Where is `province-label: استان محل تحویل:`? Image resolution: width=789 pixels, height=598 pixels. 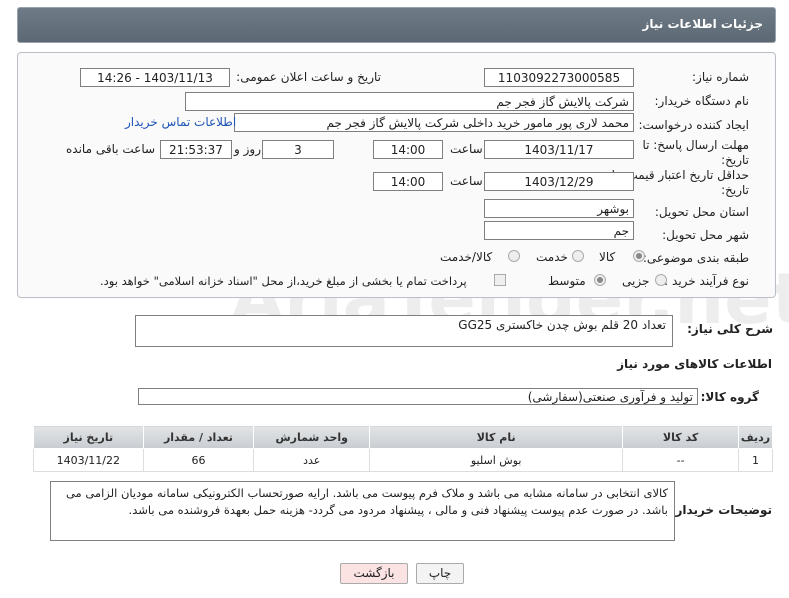 province-label: استان محل تحویل: is located at coordinates (701, 212).